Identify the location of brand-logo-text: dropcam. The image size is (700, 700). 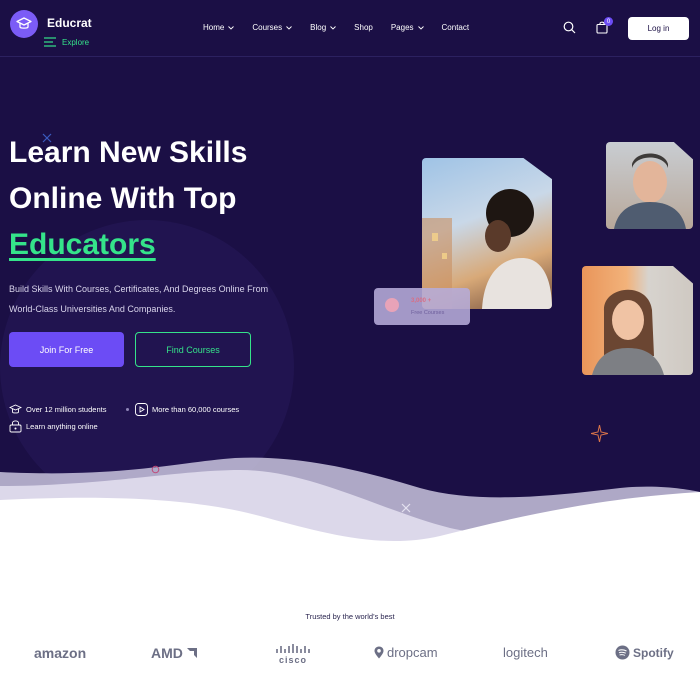
(412, 652).